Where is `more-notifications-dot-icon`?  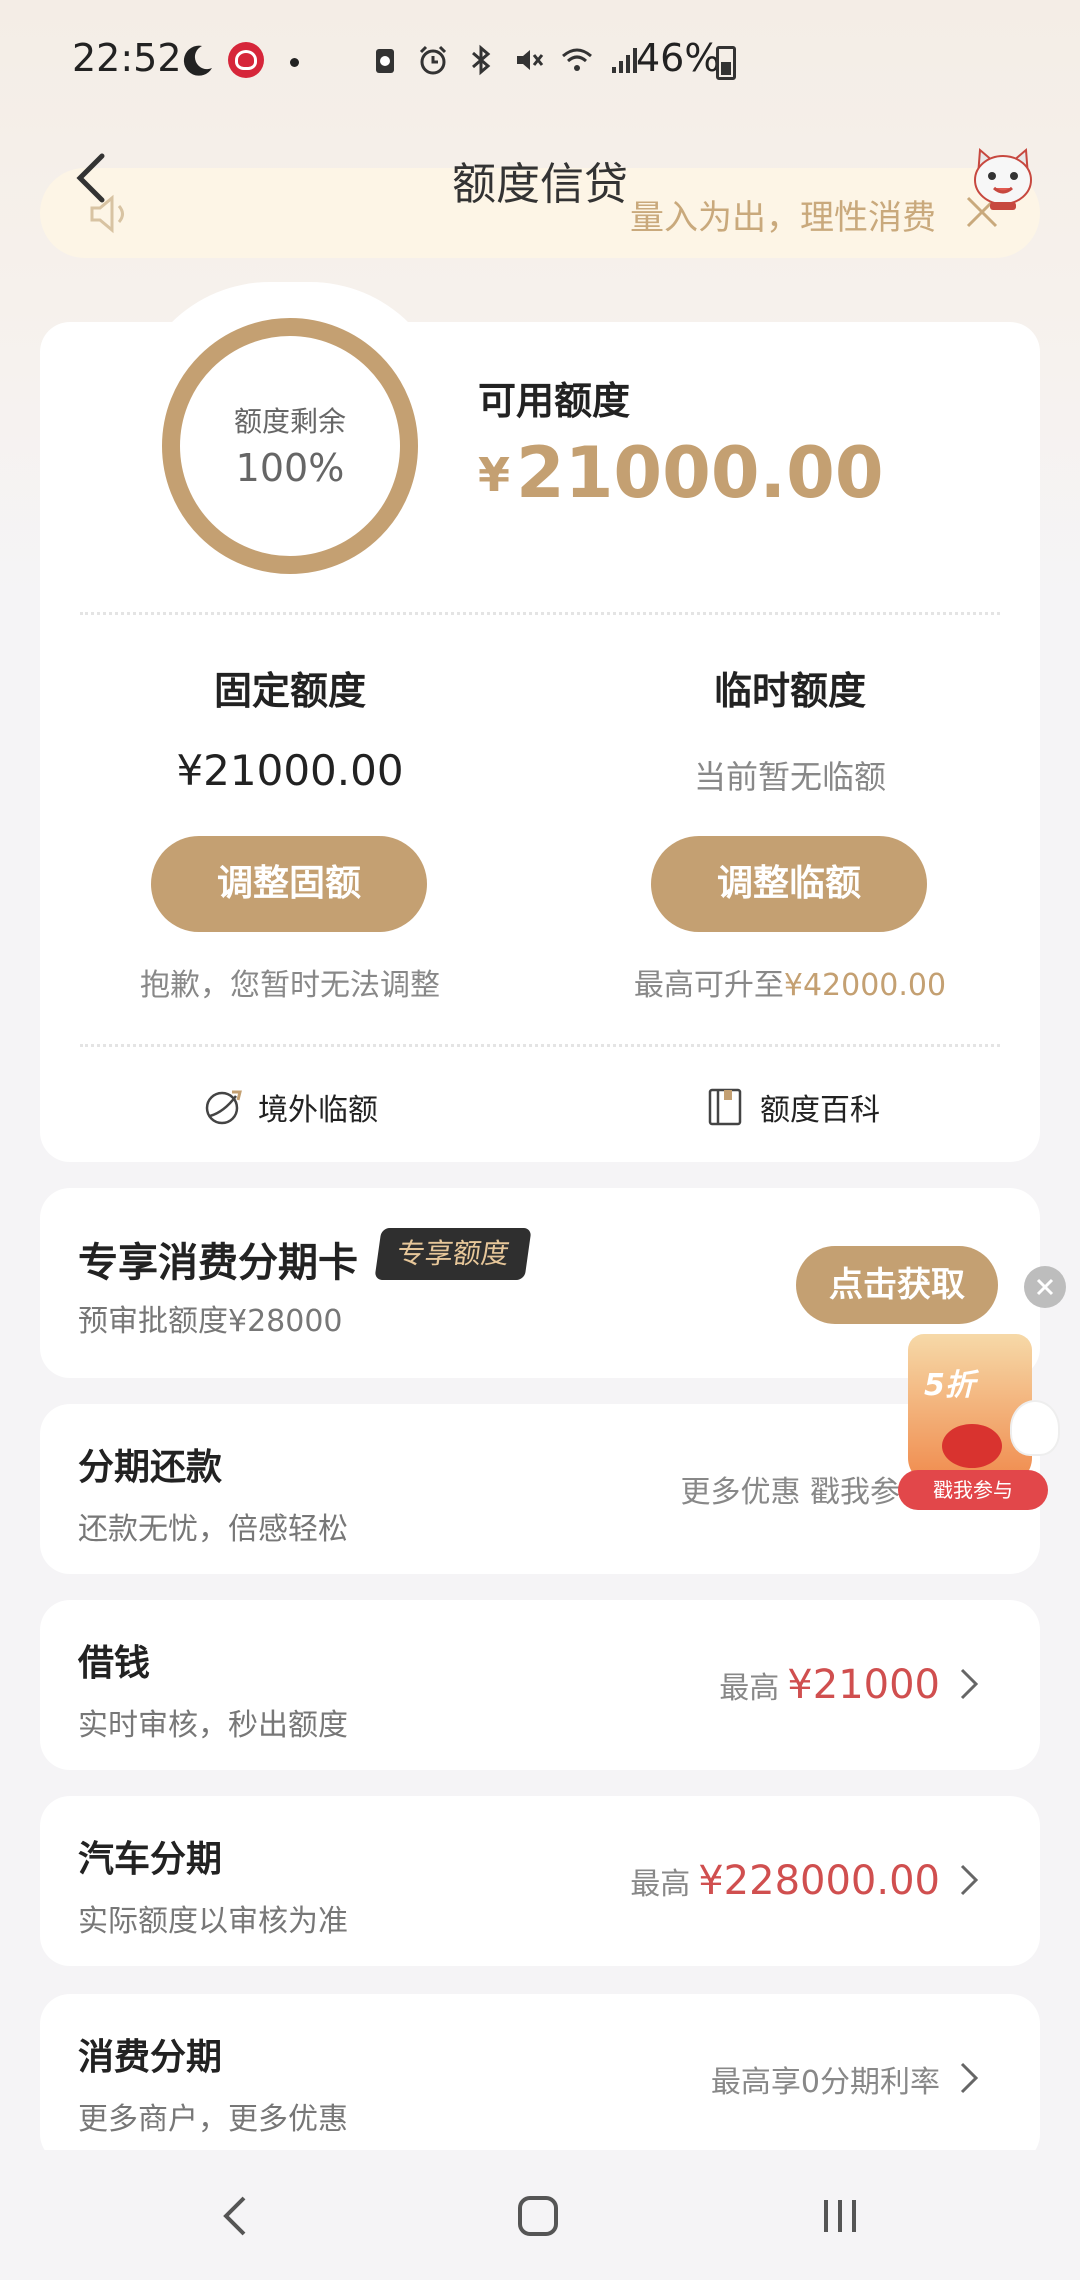 more-notifications-dot-icon is located at coordinates (294, 62).